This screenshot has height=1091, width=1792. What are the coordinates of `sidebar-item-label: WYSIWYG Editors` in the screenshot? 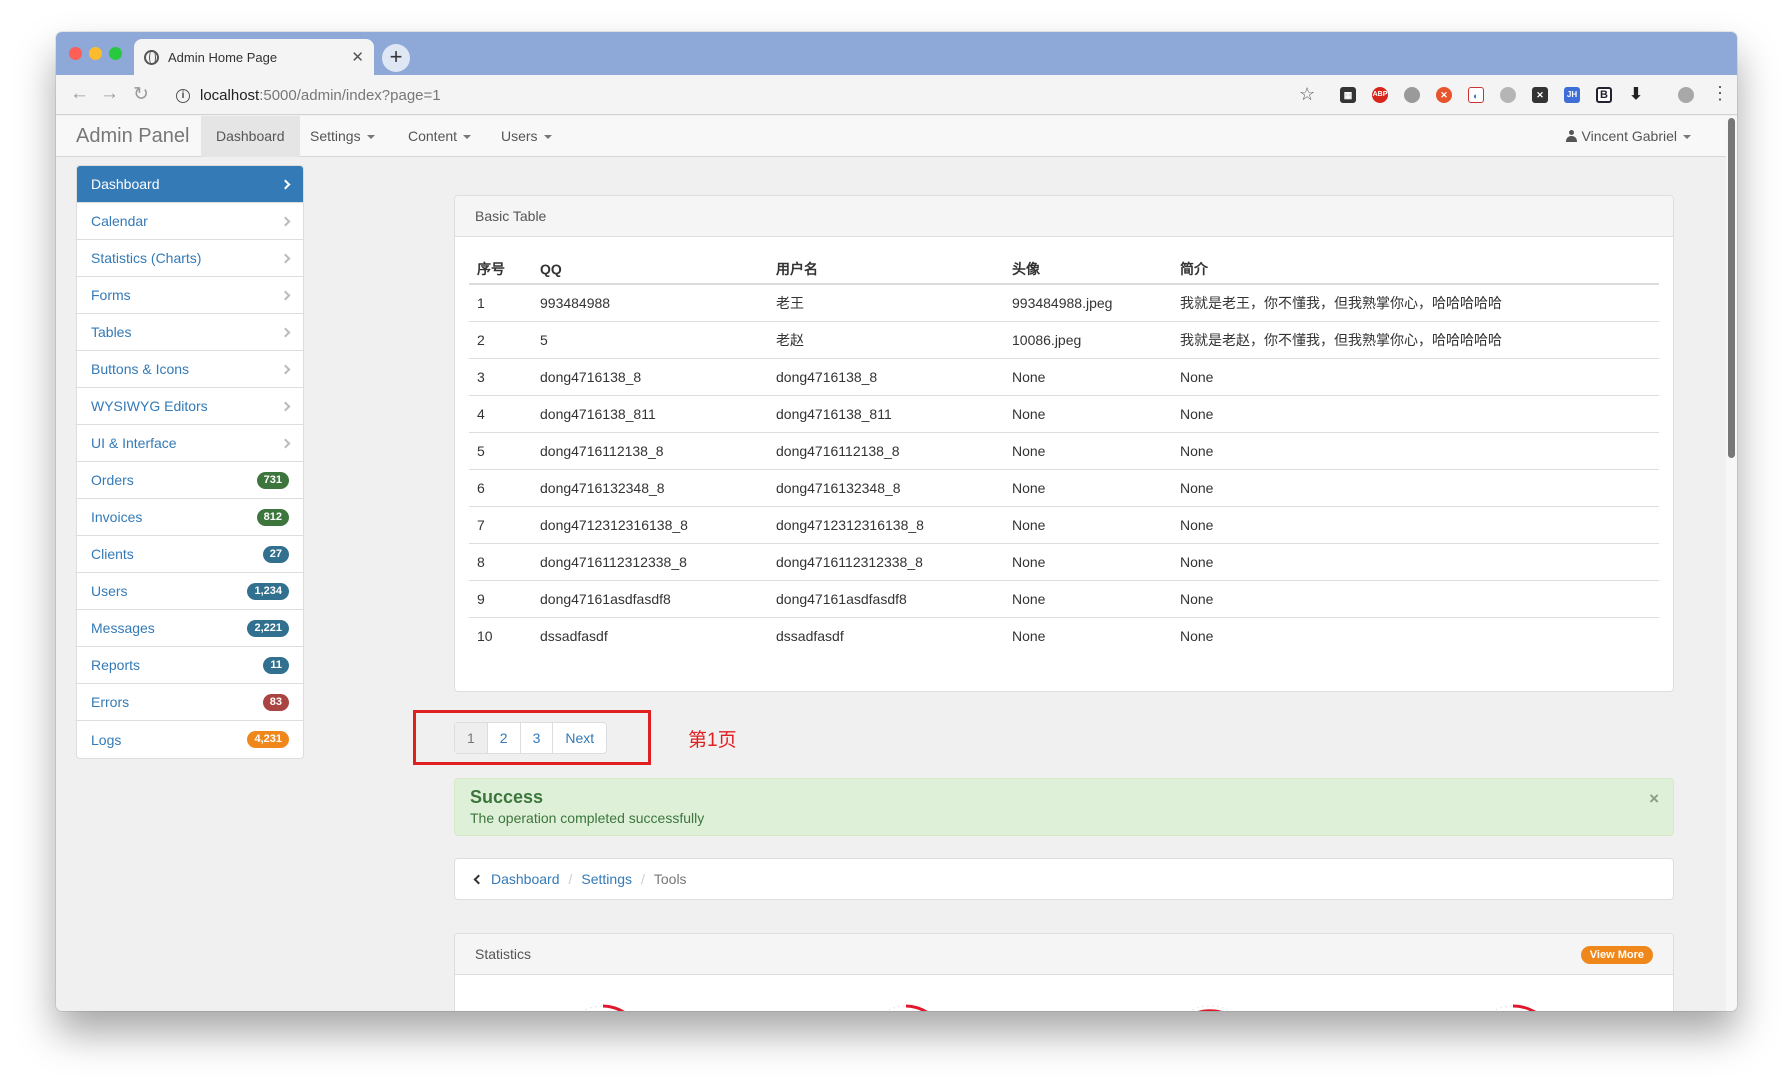 It's located at (149, 406).